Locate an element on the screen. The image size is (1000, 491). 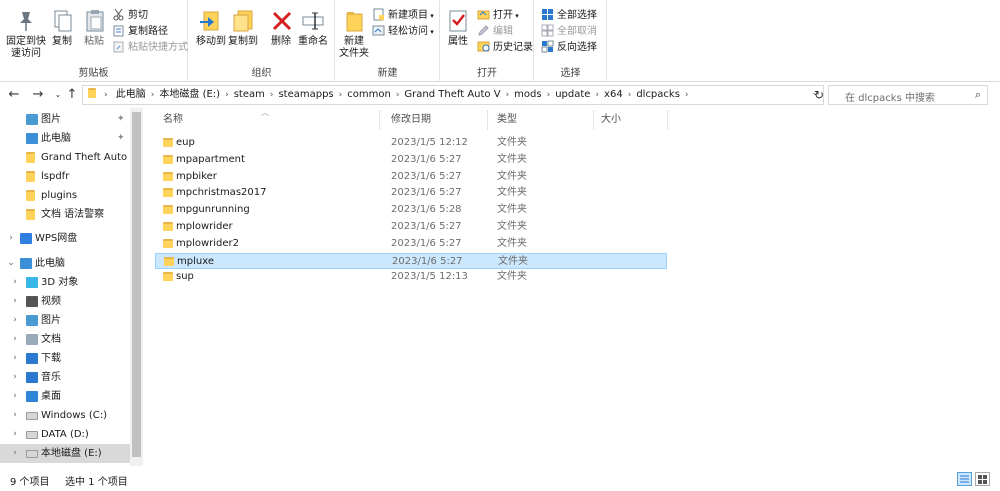
copy-button: 复制 is located at coordinates (62, 28).